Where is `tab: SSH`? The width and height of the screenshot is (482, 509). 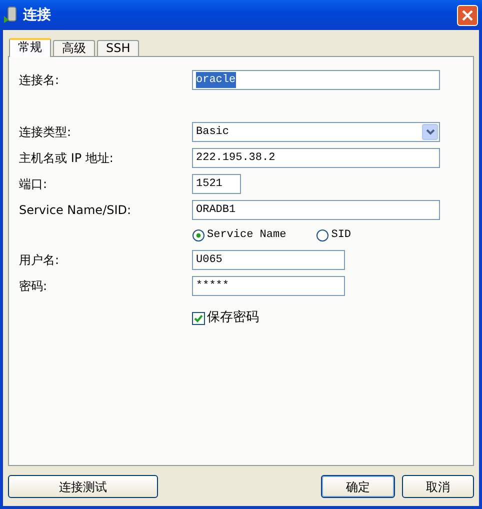 tab: SSH is located at coordinates (118, 48).